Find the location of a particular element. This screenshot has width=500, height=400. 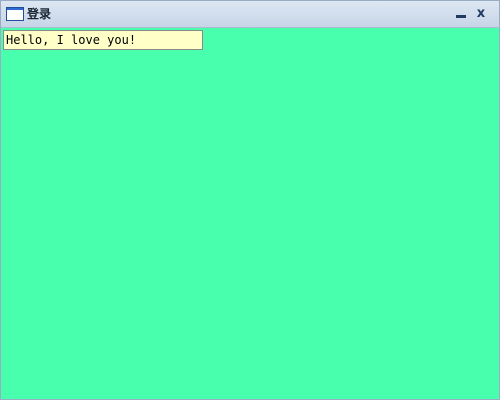

minimize-icon is located at coordinates (461, 16).